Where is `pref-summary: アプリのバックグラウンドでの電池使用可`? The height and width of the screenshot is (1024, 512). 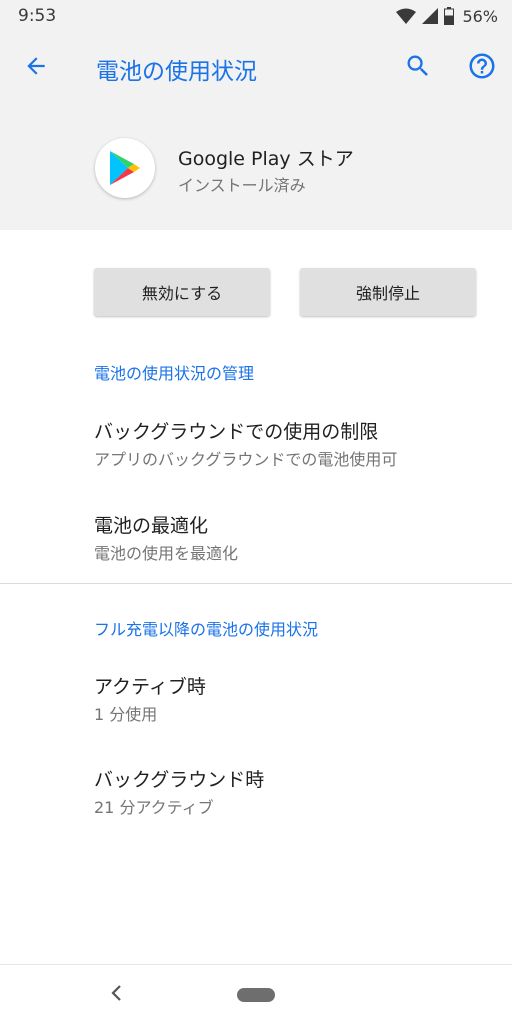
pref-summary: アプリのバックグラウンドでの電池使用可 is located at coordinates (246, 459).